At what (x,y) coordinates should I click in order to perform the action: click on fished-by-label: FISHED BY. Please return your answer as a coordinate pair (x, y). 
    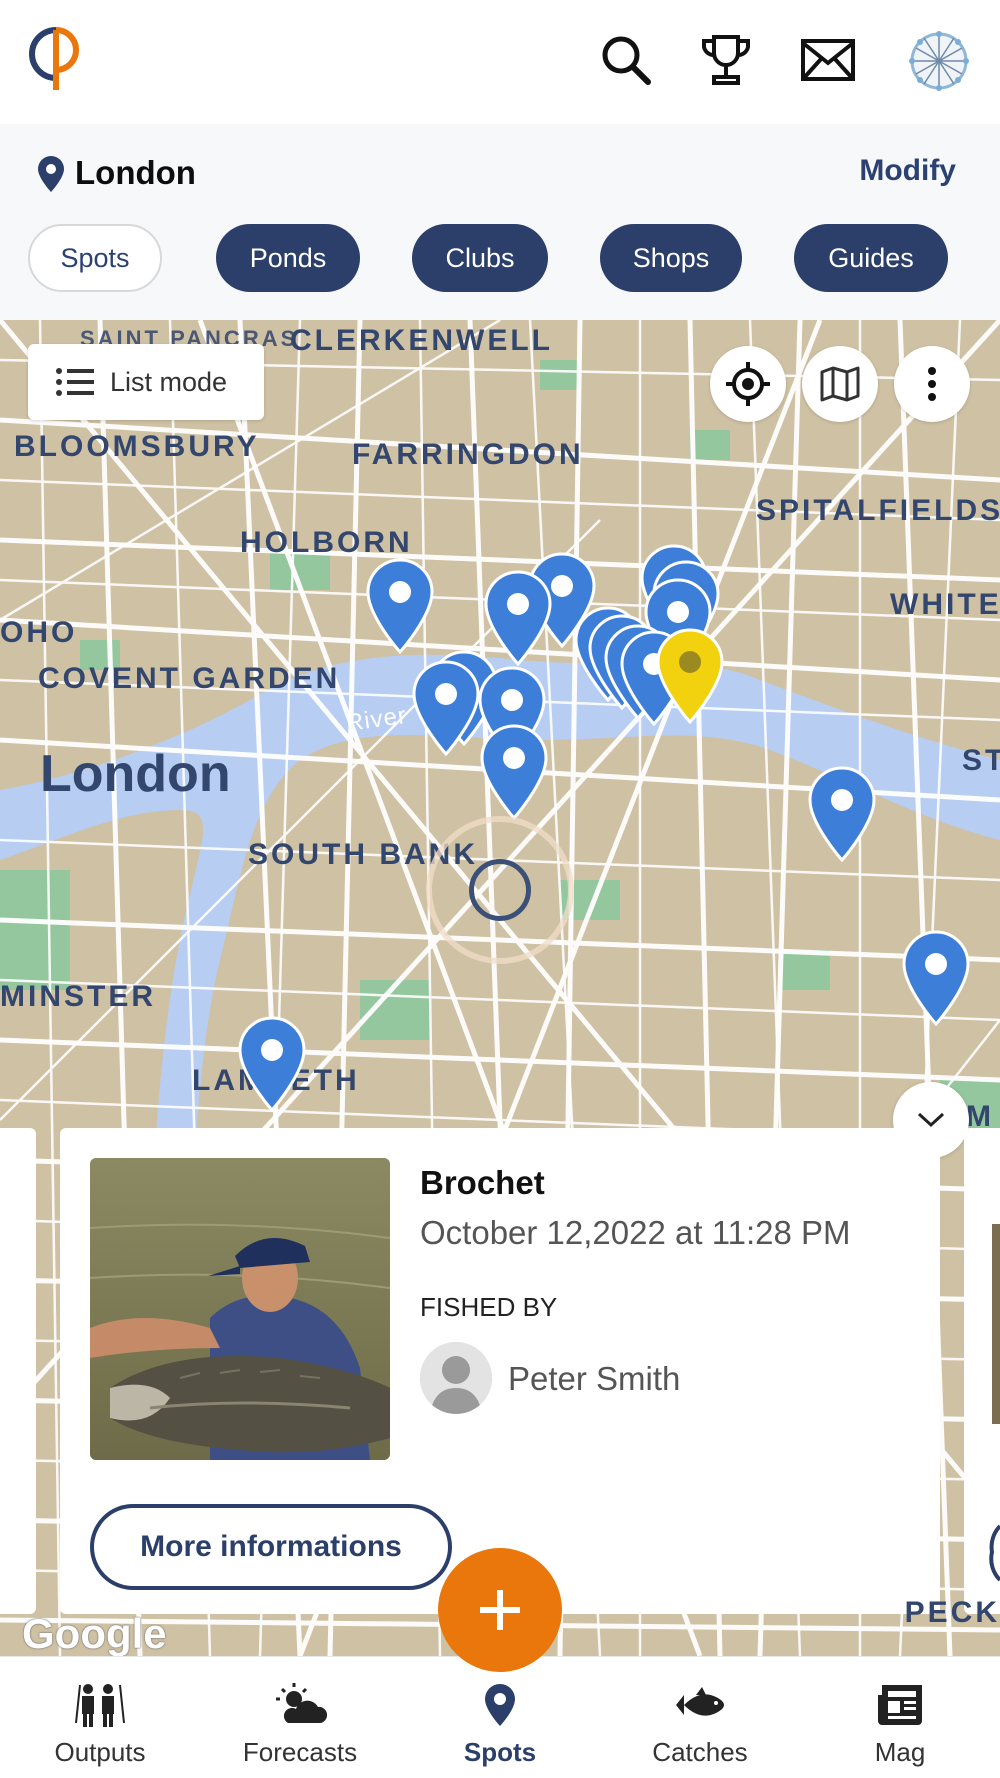
    Looking at the image, I should click on (489, 1307).